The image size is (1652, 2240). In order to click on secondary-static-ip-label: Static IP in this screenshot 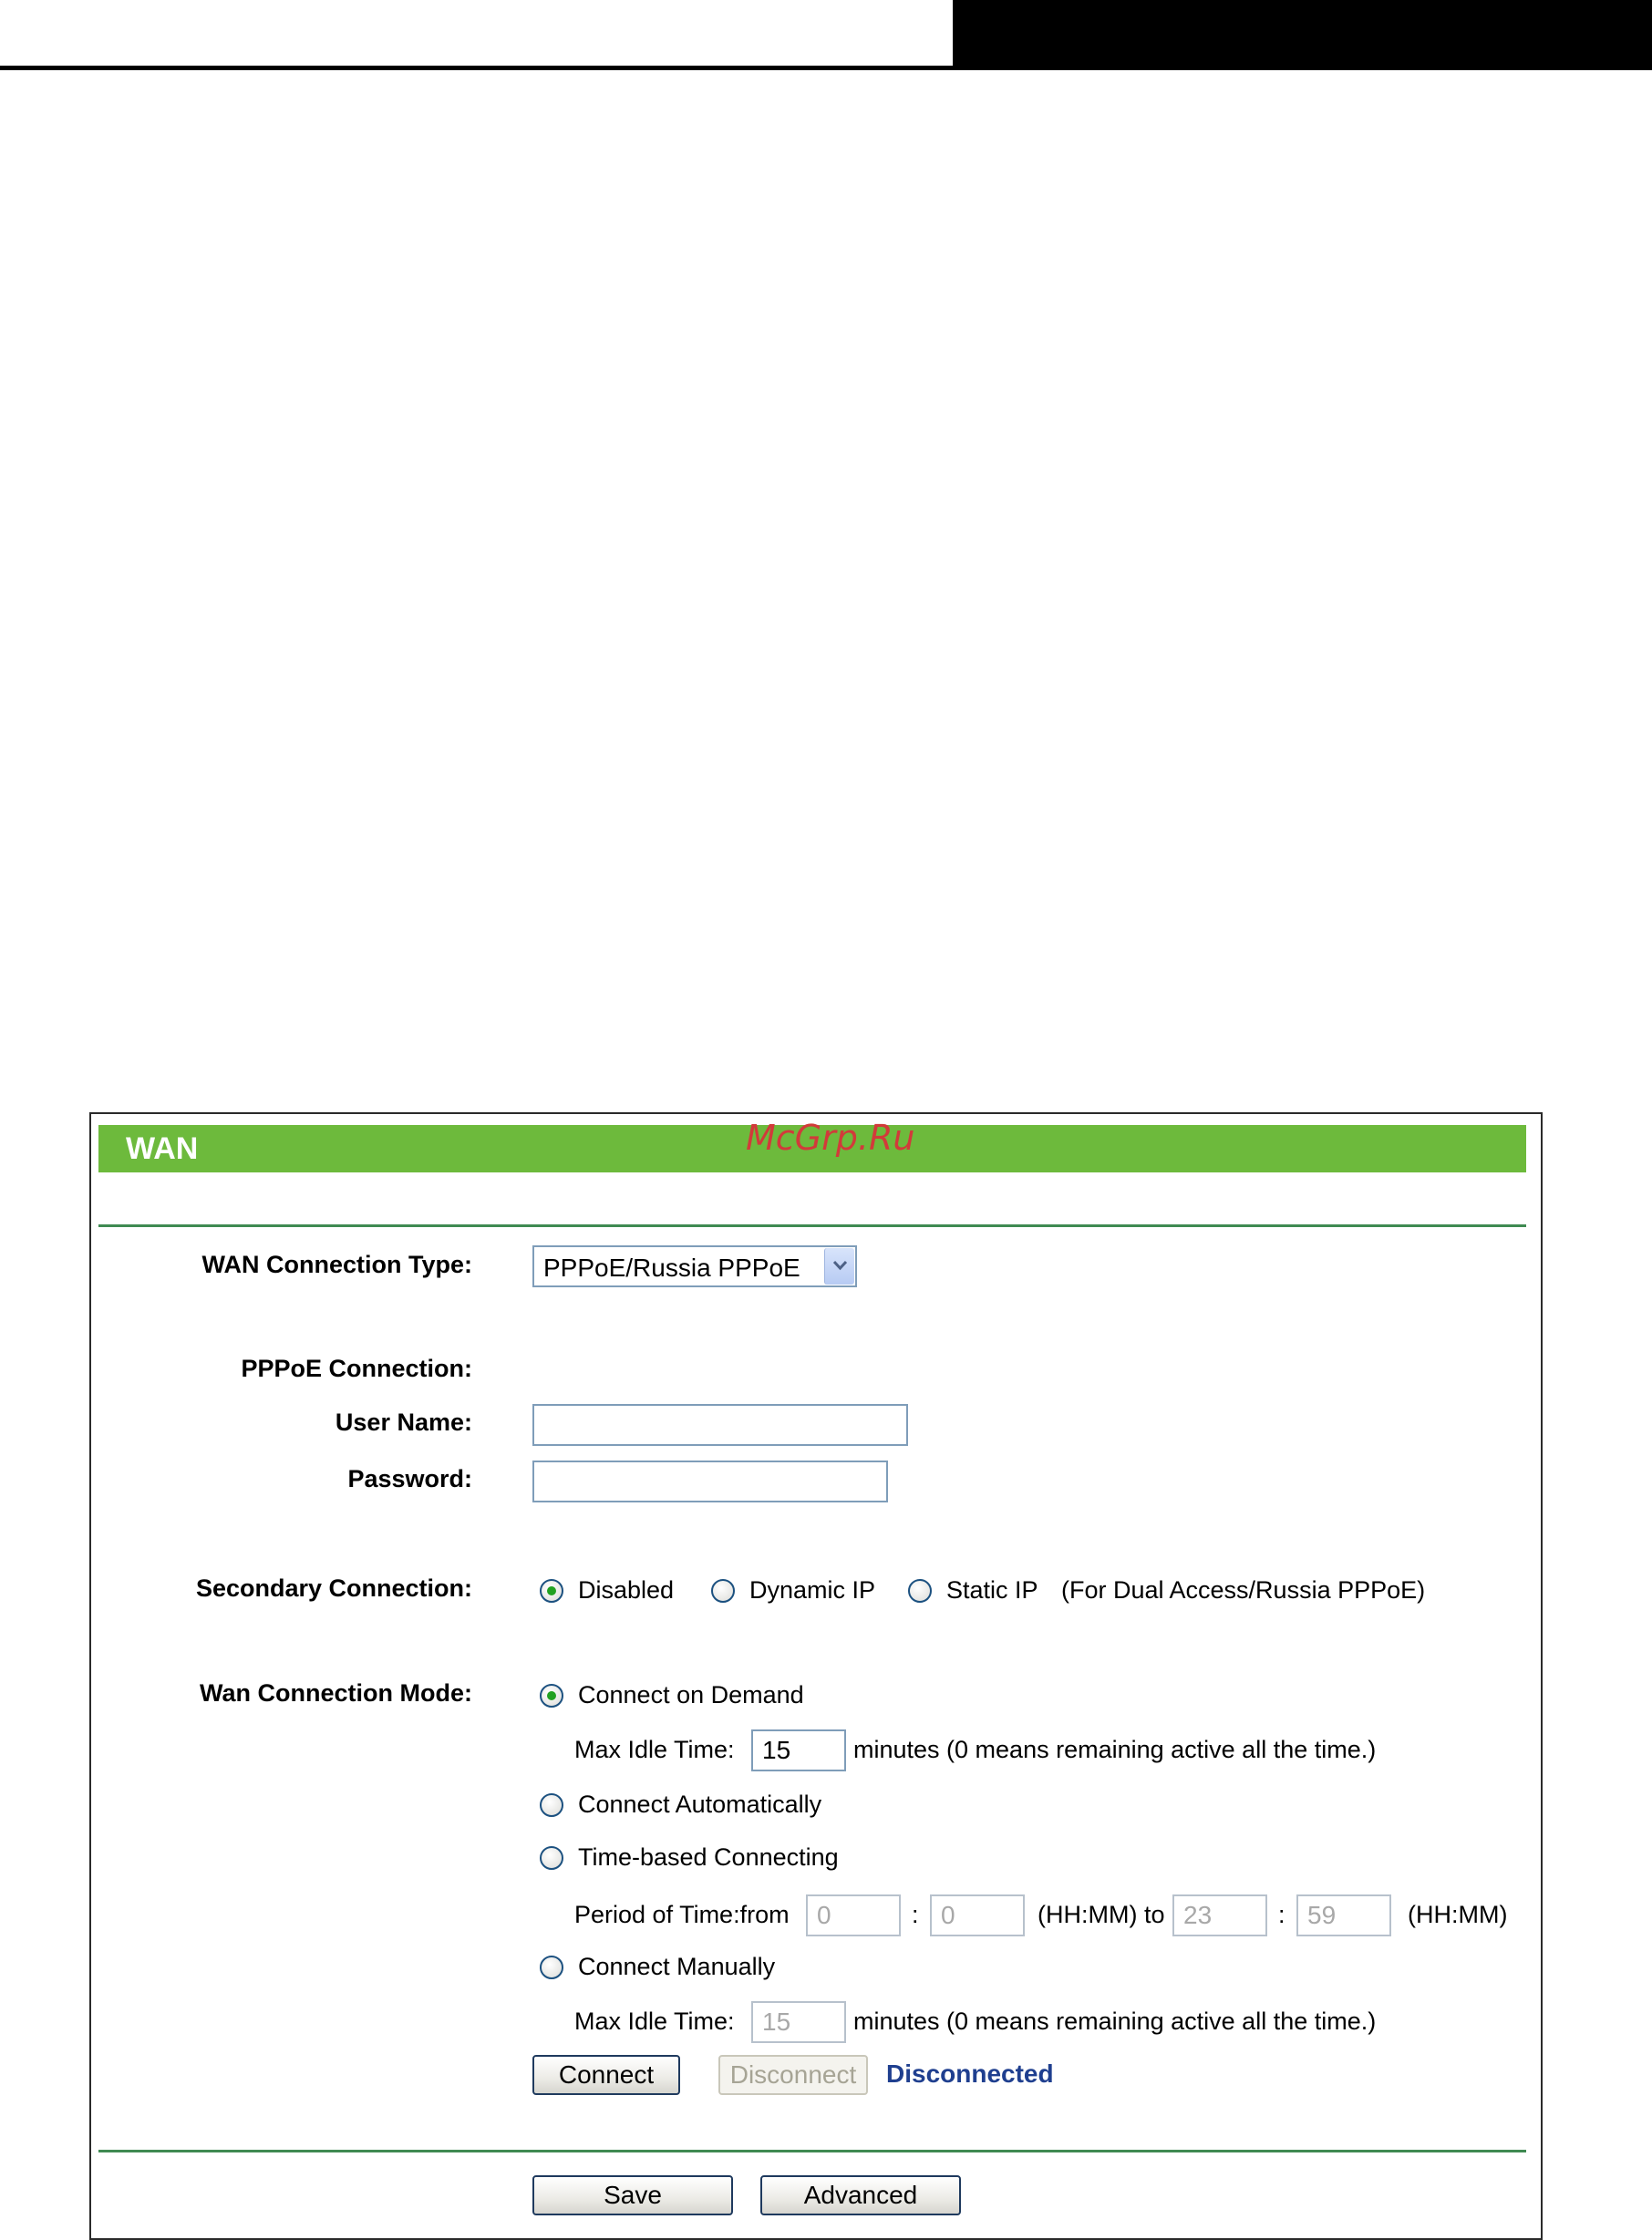, I will do `click(992, 1590)`.